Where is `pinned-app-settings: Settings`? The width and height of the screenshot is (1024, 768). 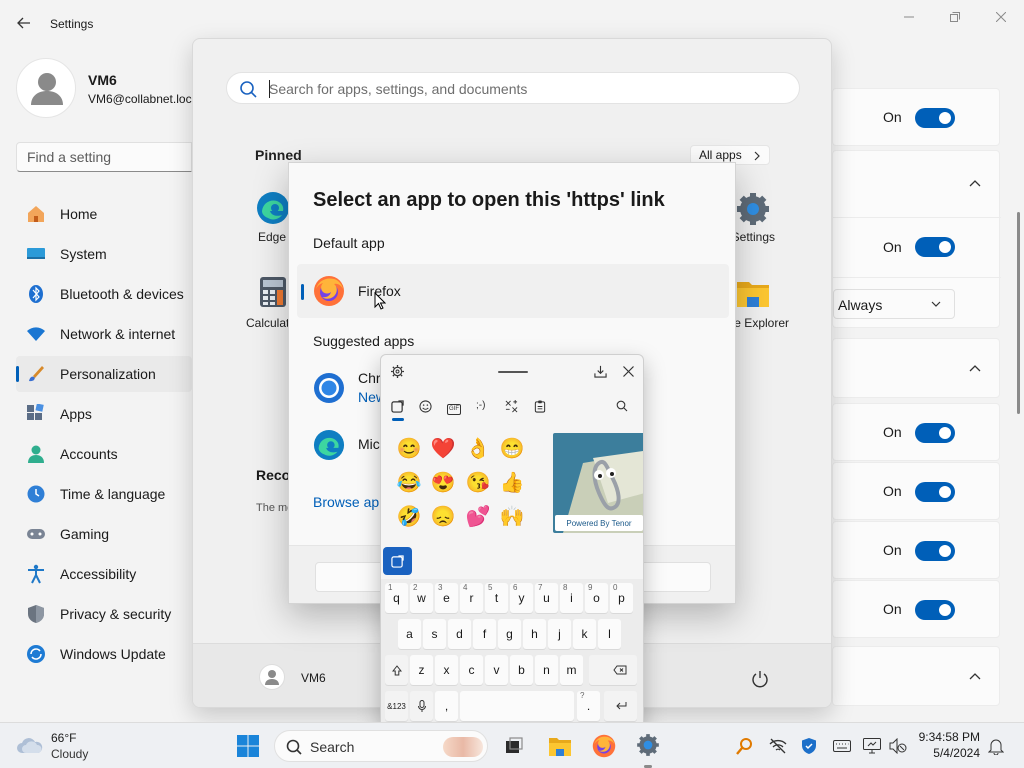
pinned-app-settings: Settings is located at coordinates (757, 218).